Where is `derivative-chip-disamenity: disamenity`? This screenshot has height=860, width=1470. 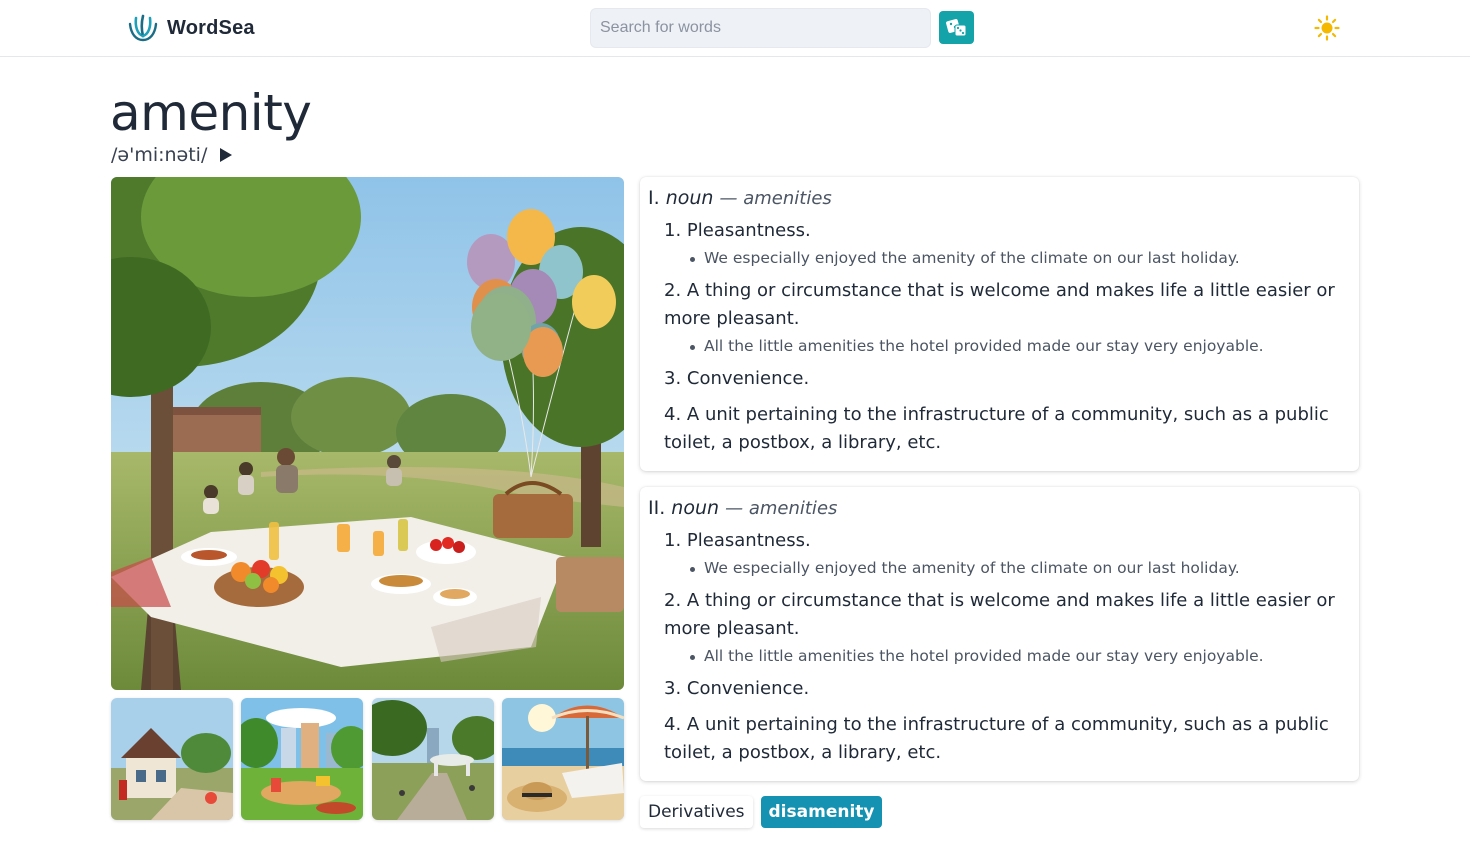 derivative-chip-disamenity: disamenity is located at coordinates (821, 812).